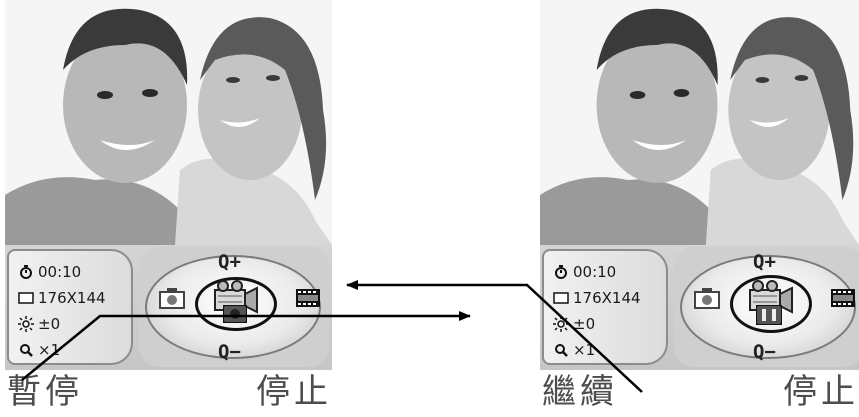 The height and width of the screenshot is (417, 859). Describe the element at coordinates (246, 346) in the screenshot. I see `pause-to-resume-arrow` at that location.